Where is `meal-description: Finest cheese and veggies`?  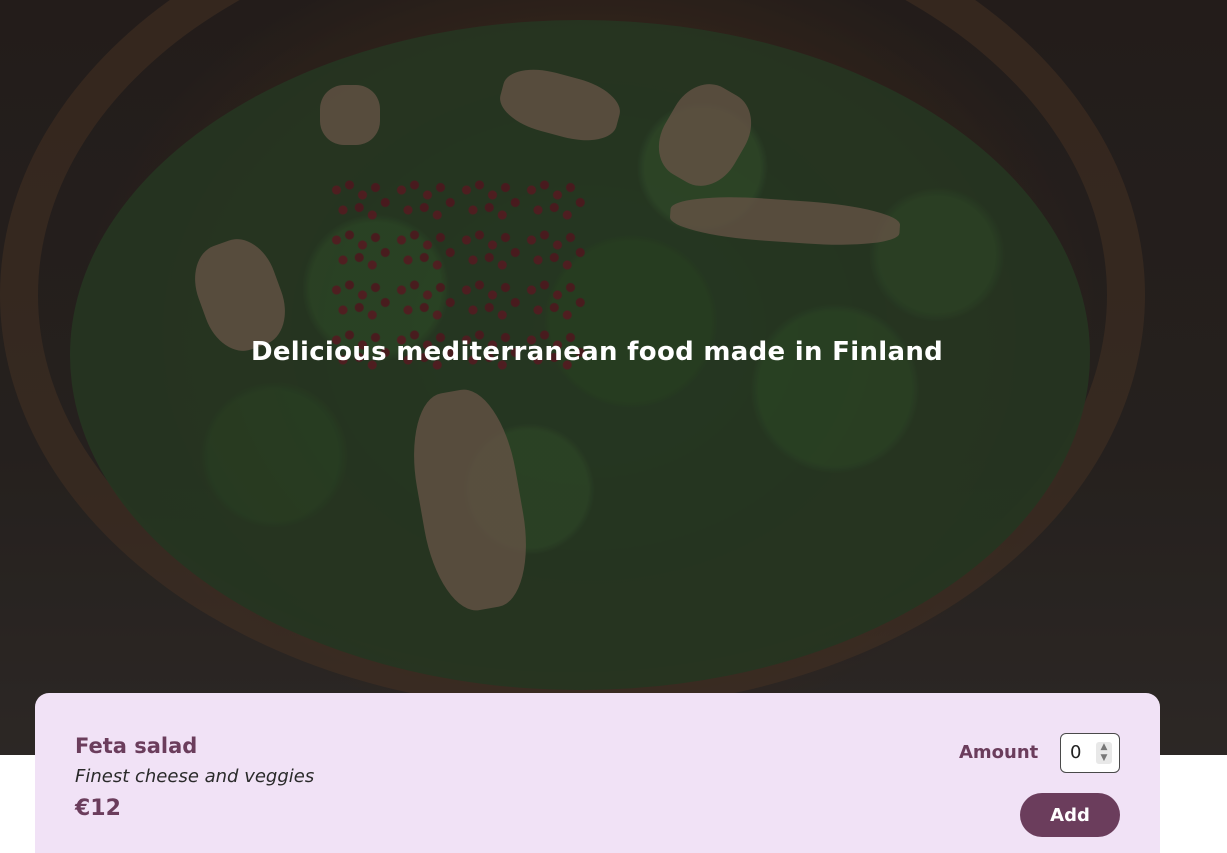
meal-description: Finest cheese and veggies is located at coordinates (195, 776).